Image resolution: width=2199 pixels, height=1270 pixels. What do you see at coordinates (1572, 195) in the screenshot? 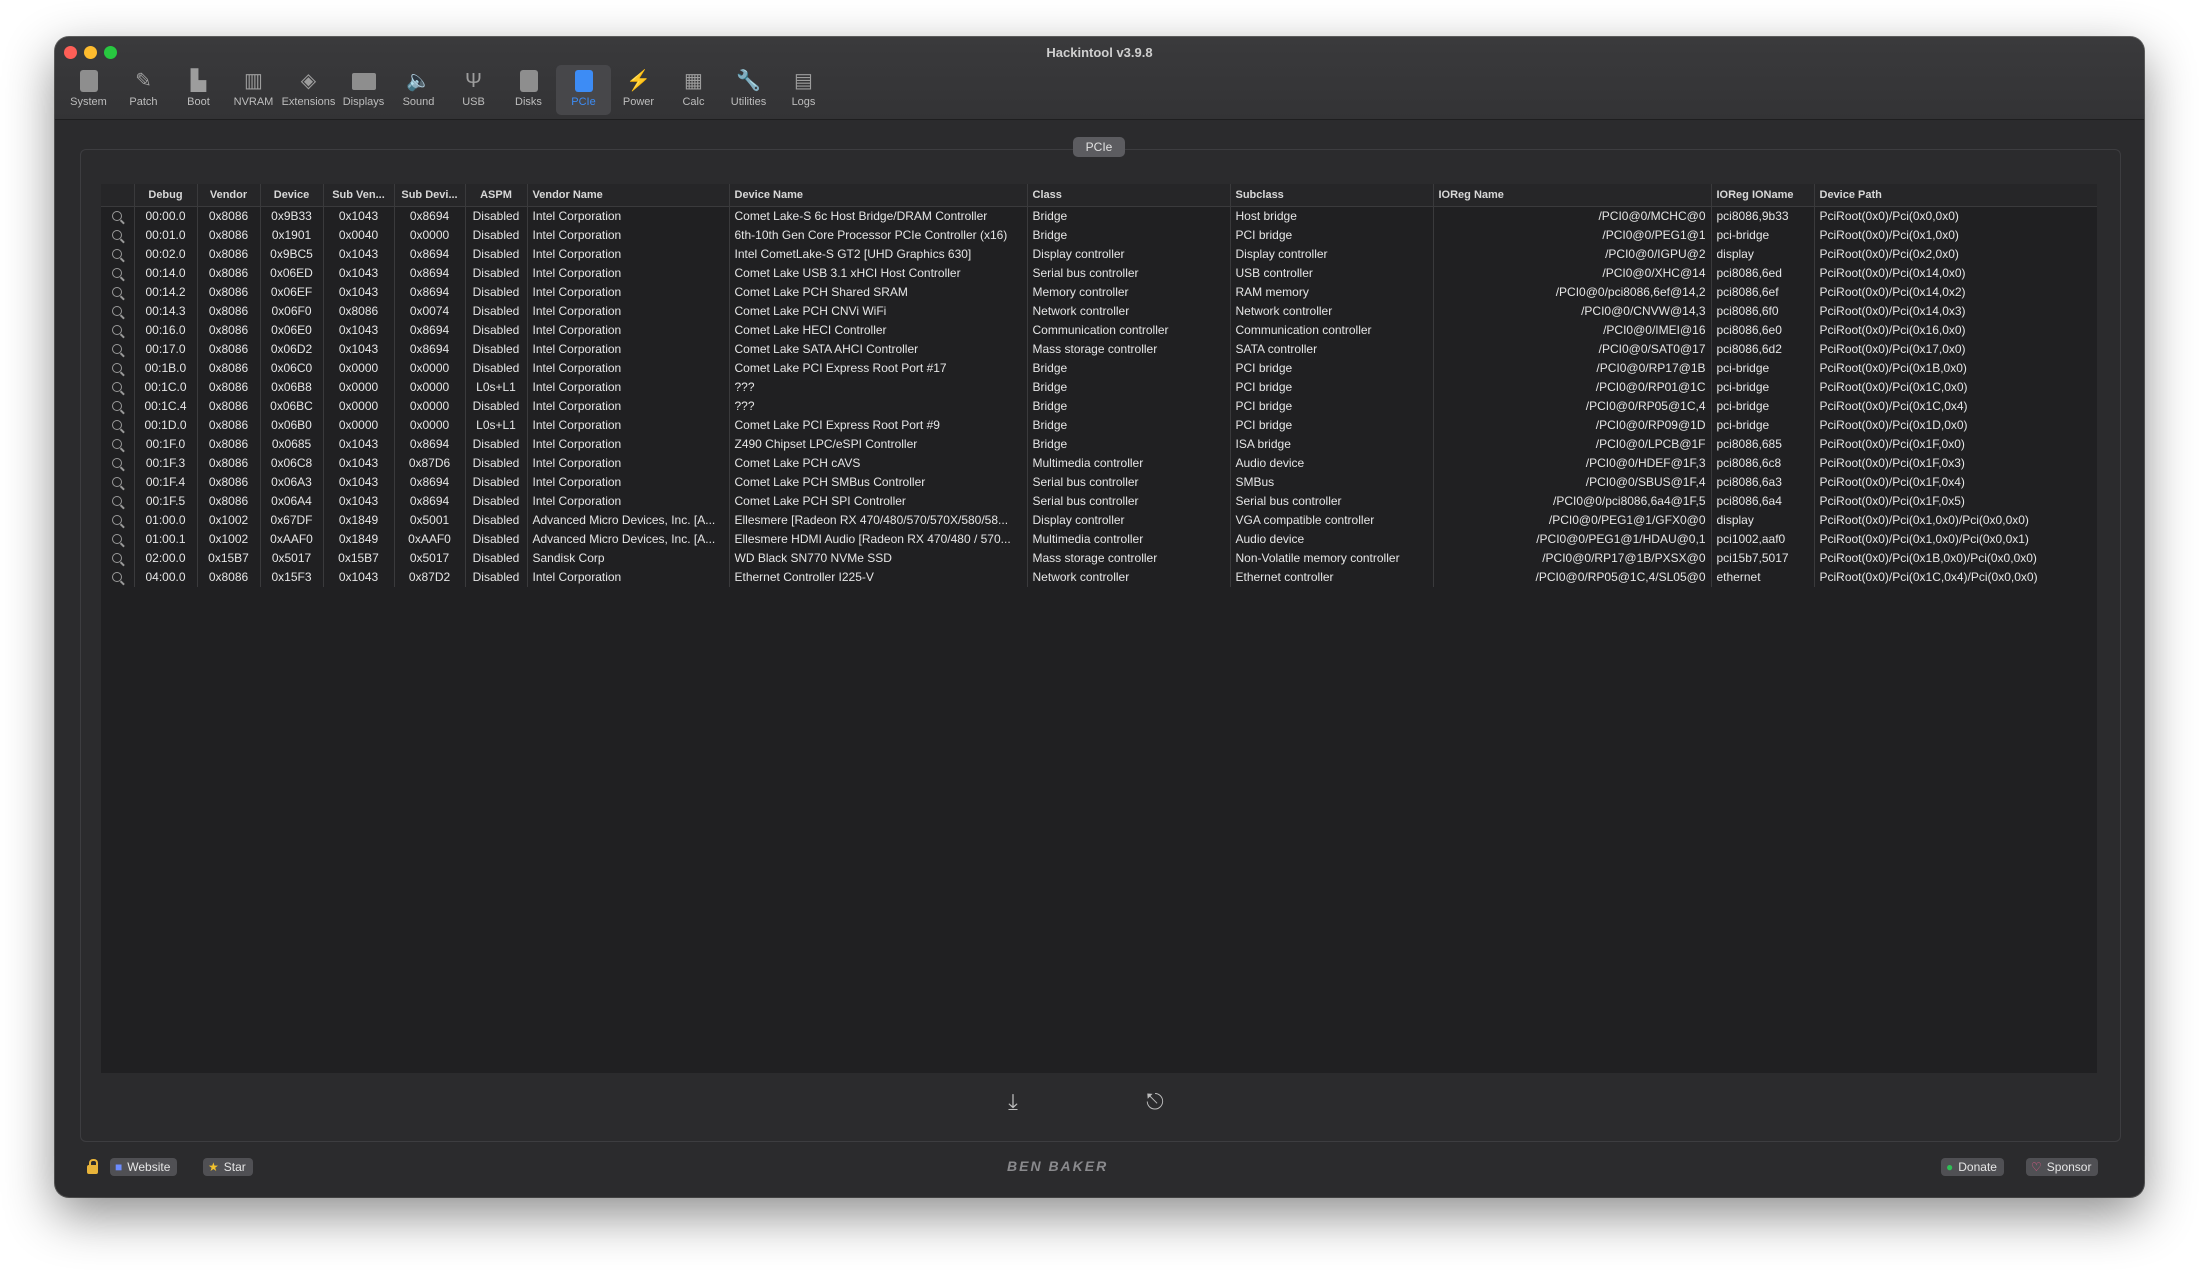
I see `column-header-ioreg-name: IOReg Name` at bounding box center [1572, 195].